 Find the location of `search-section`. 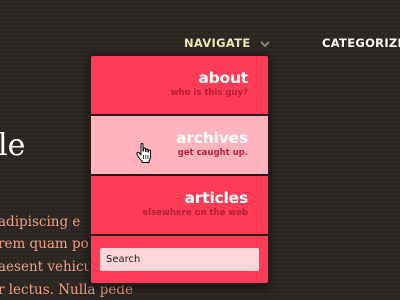

search-section is located at coordinates (179, 259).